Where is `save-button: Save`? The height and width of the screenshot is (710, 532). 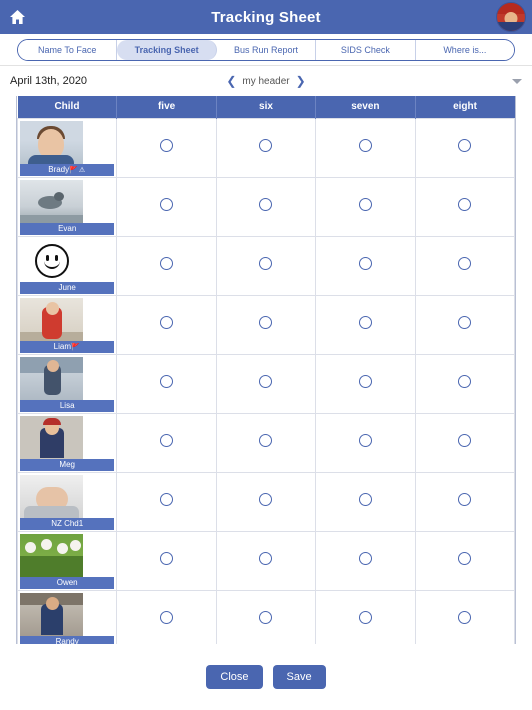 save-button: Save is located at coordinates (299, 677).